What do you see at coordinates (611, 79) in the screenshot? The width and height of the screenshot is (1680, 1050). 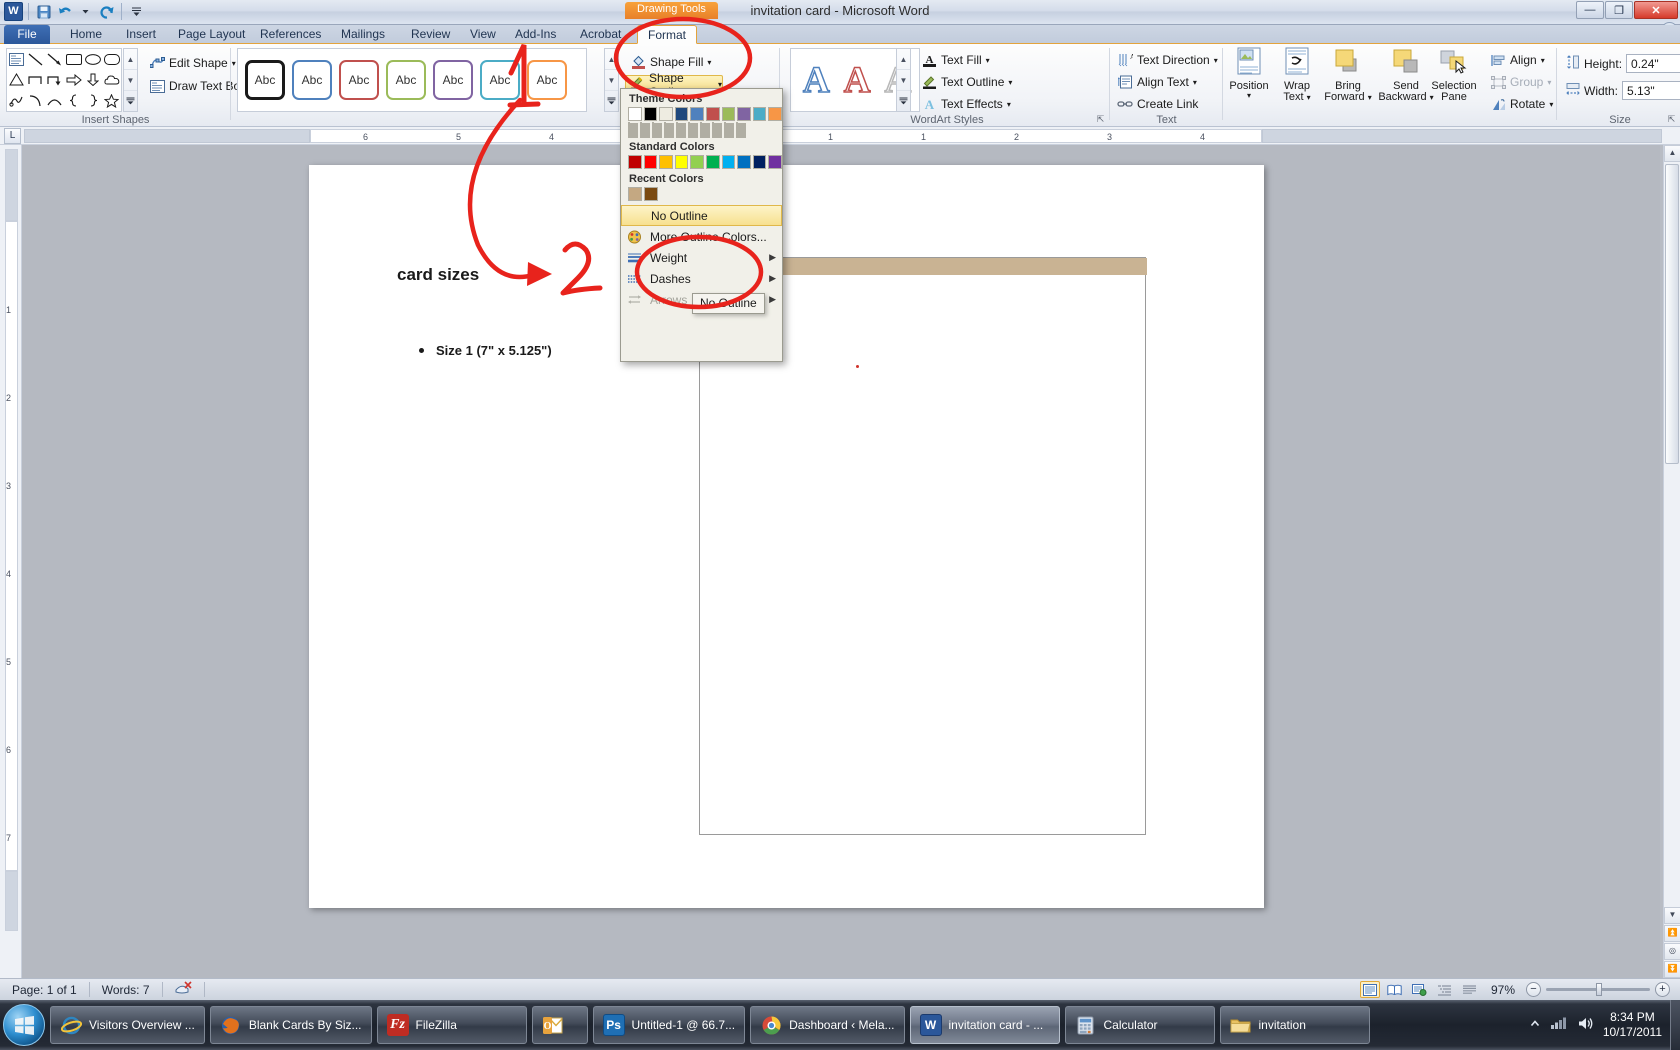 I see `styles-scroll-down-icon: ▼` at bounding box center [611, 79].